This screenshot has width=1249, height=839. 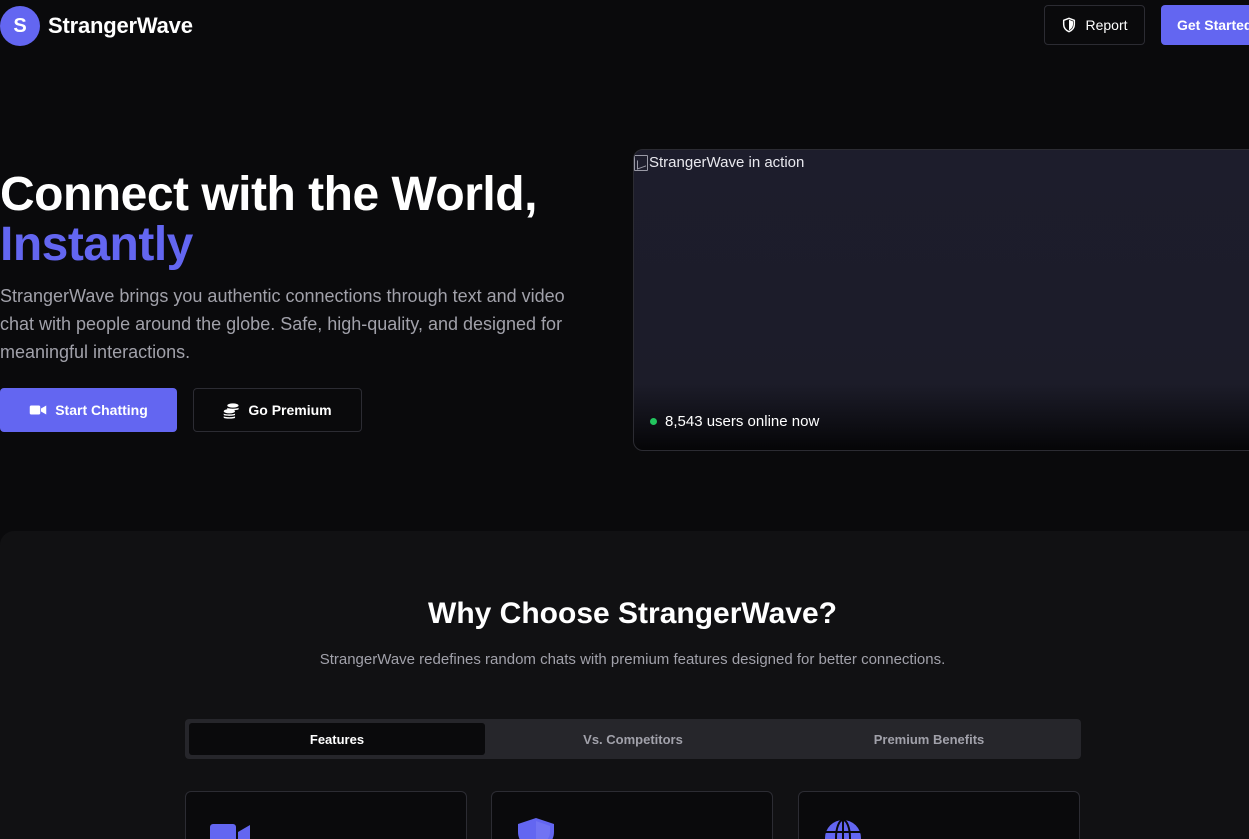 I want to click on image-alt-text: StrangerWave in action, so click(x=719, y=162).